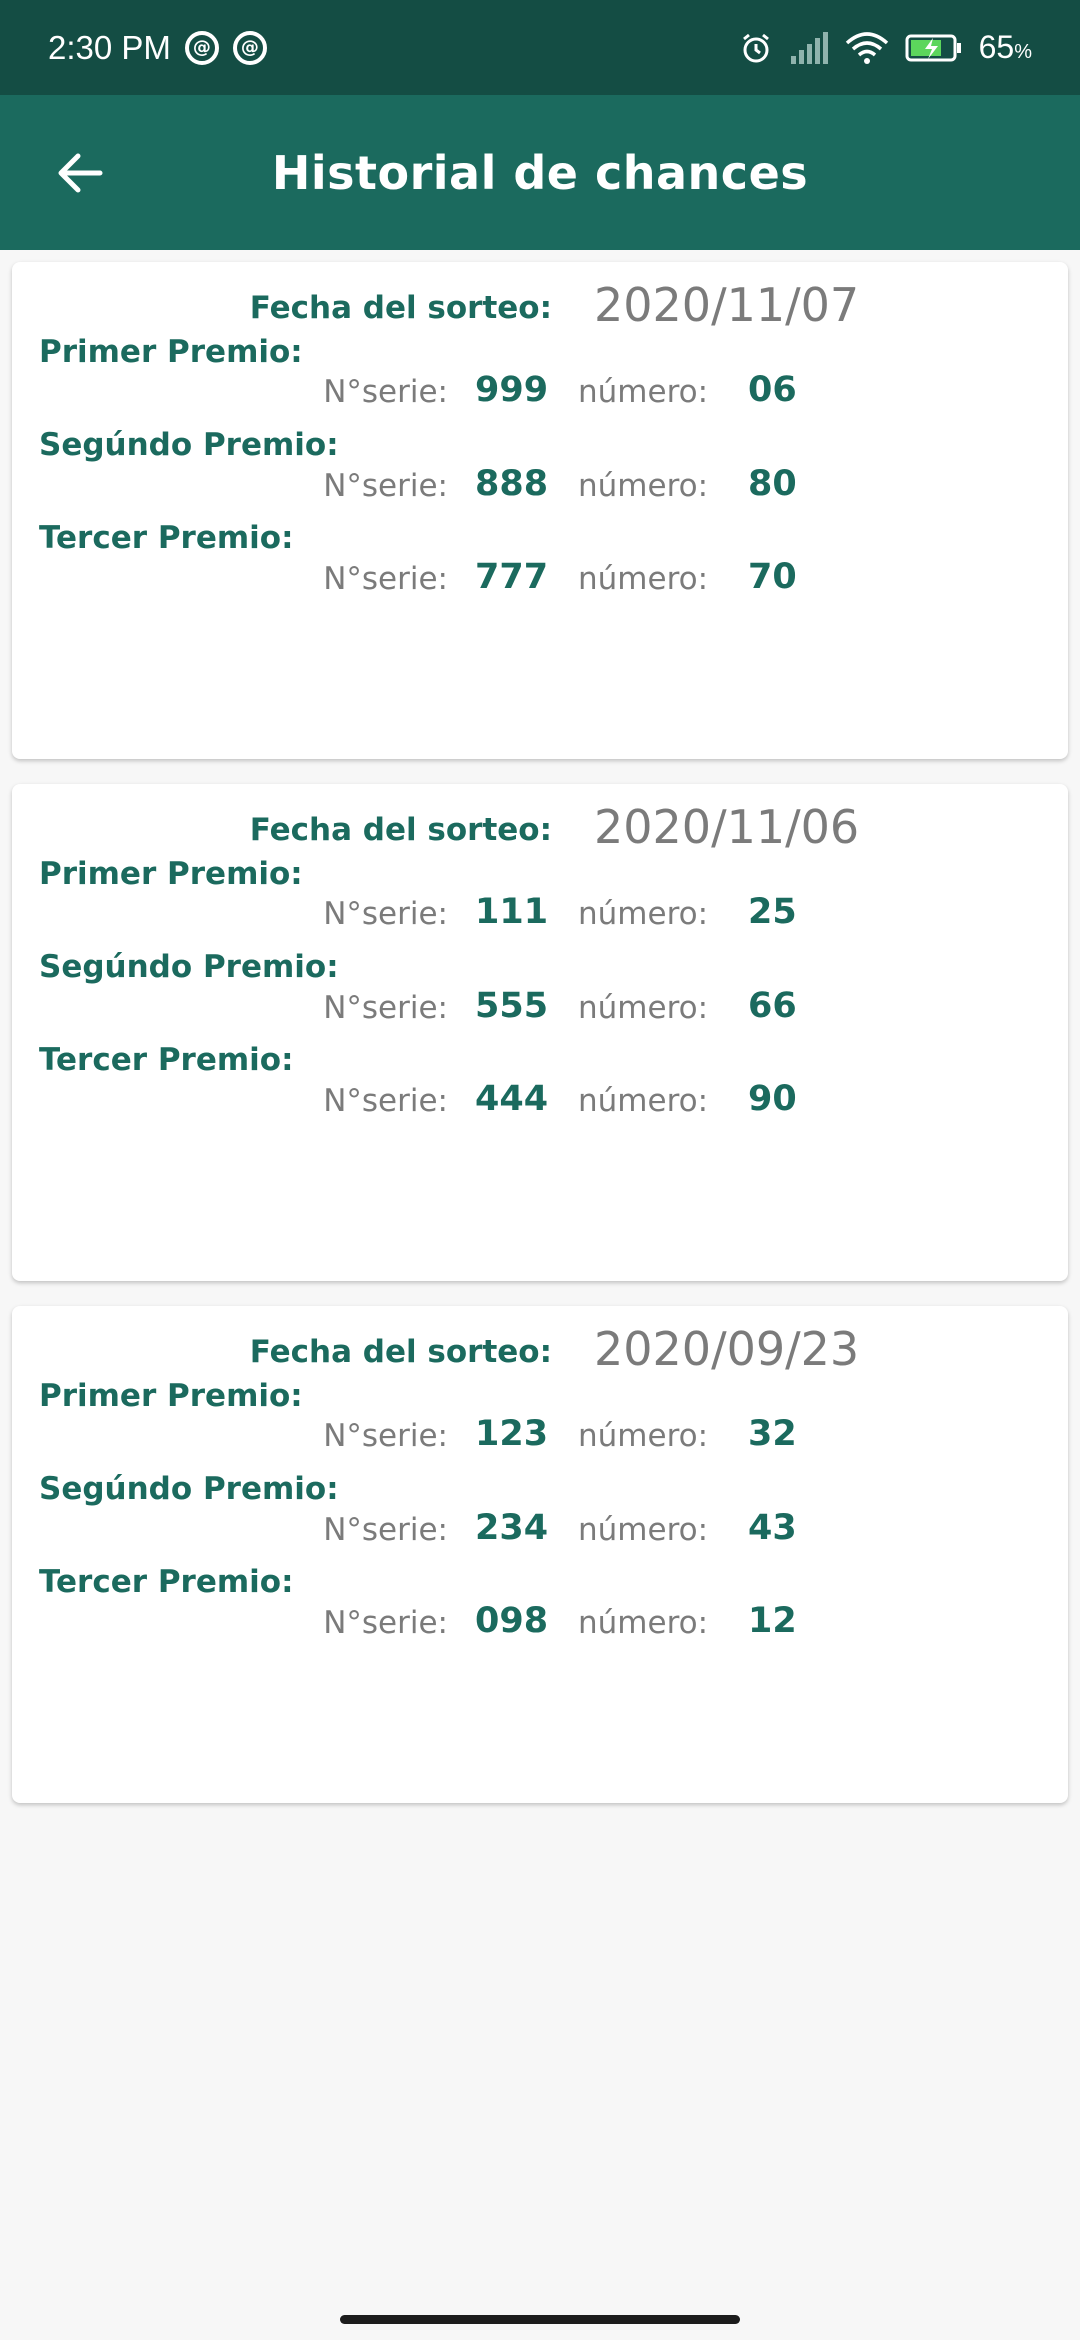 This screenshot has width=1080, height=2340. What do you see at coordinates (512, 390) in the screenshot?
I see `serie-value: 999` at bounding box center [512, 390].